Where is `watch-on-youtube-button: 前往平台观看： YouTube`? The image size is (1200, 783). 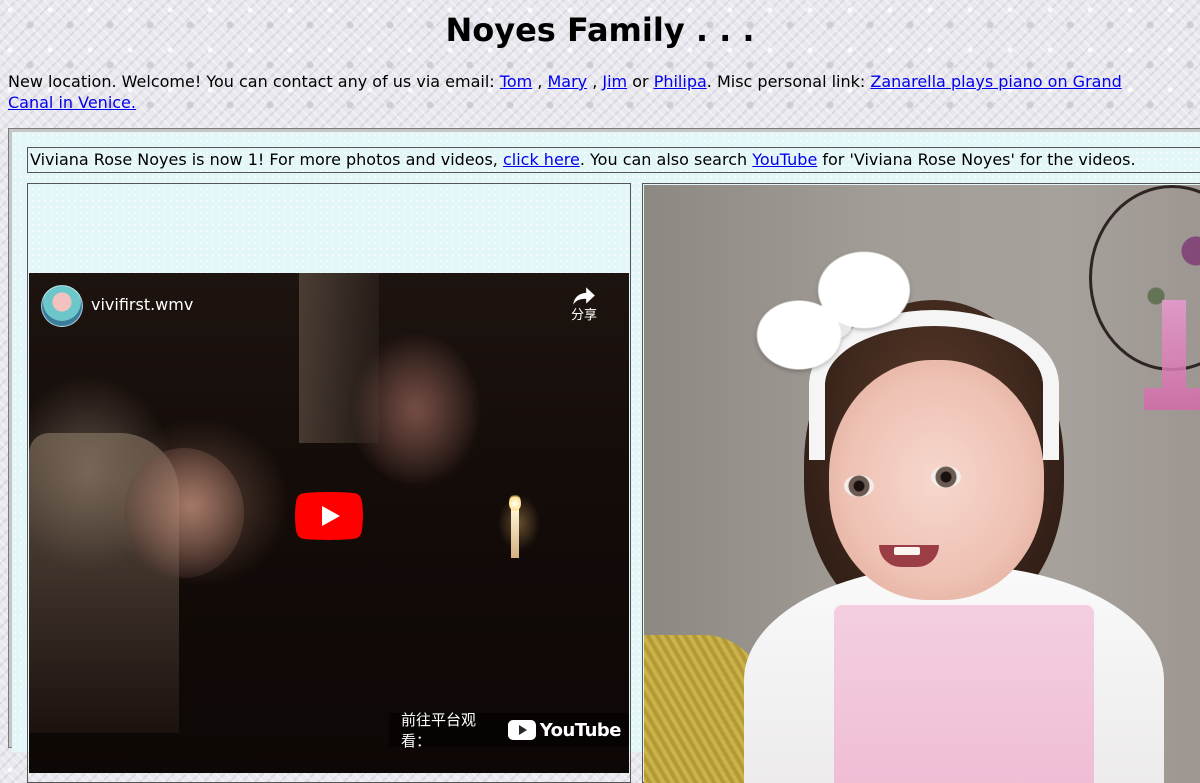 watch-on-youtube-button: 前往平台观看： YouTube is located at coordinates (509, 730).